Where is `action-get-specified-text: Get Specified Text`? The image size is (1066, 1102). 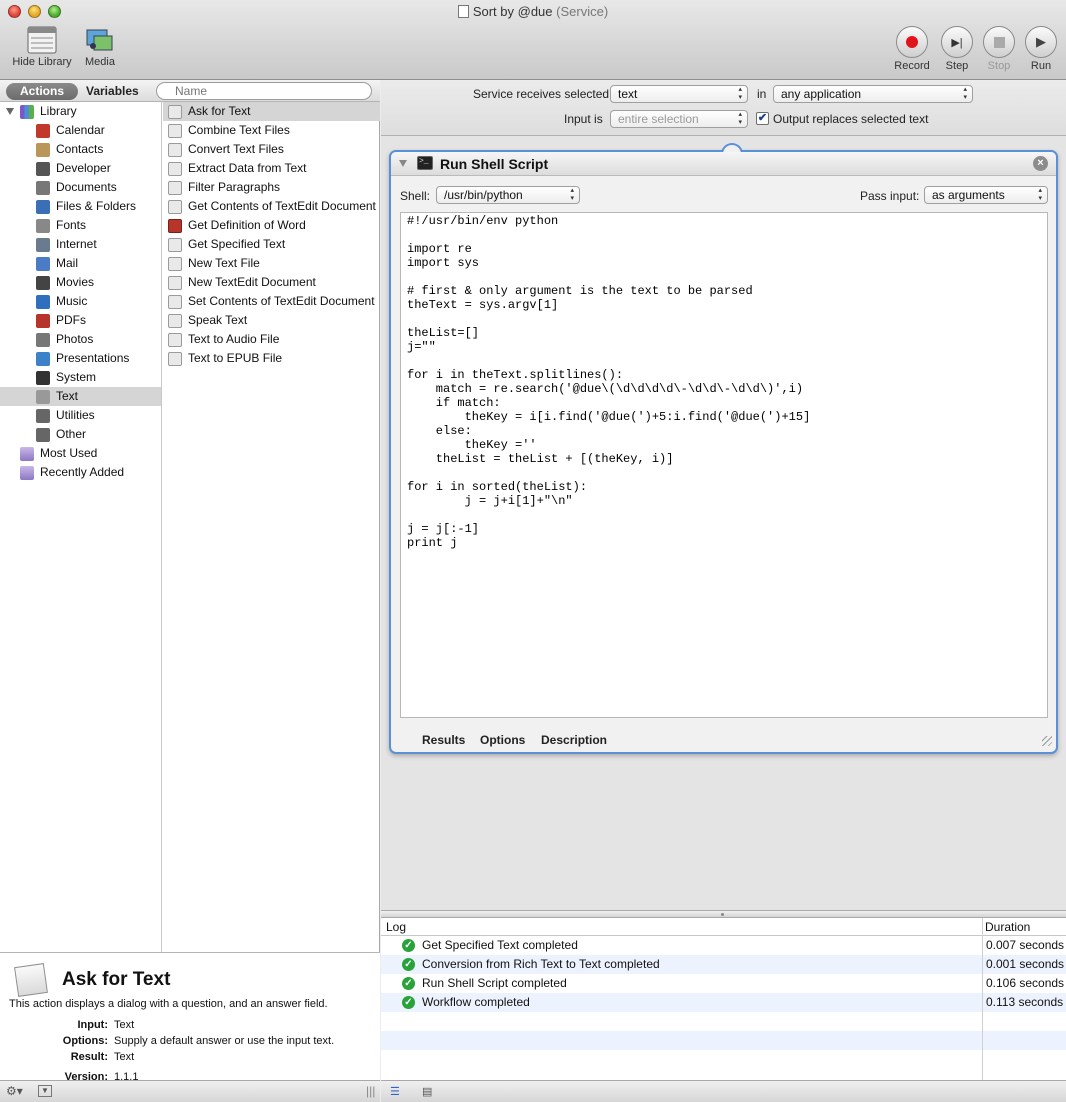 action-get-specified-text: Get Specified Text is located at coordinates (271, 244).